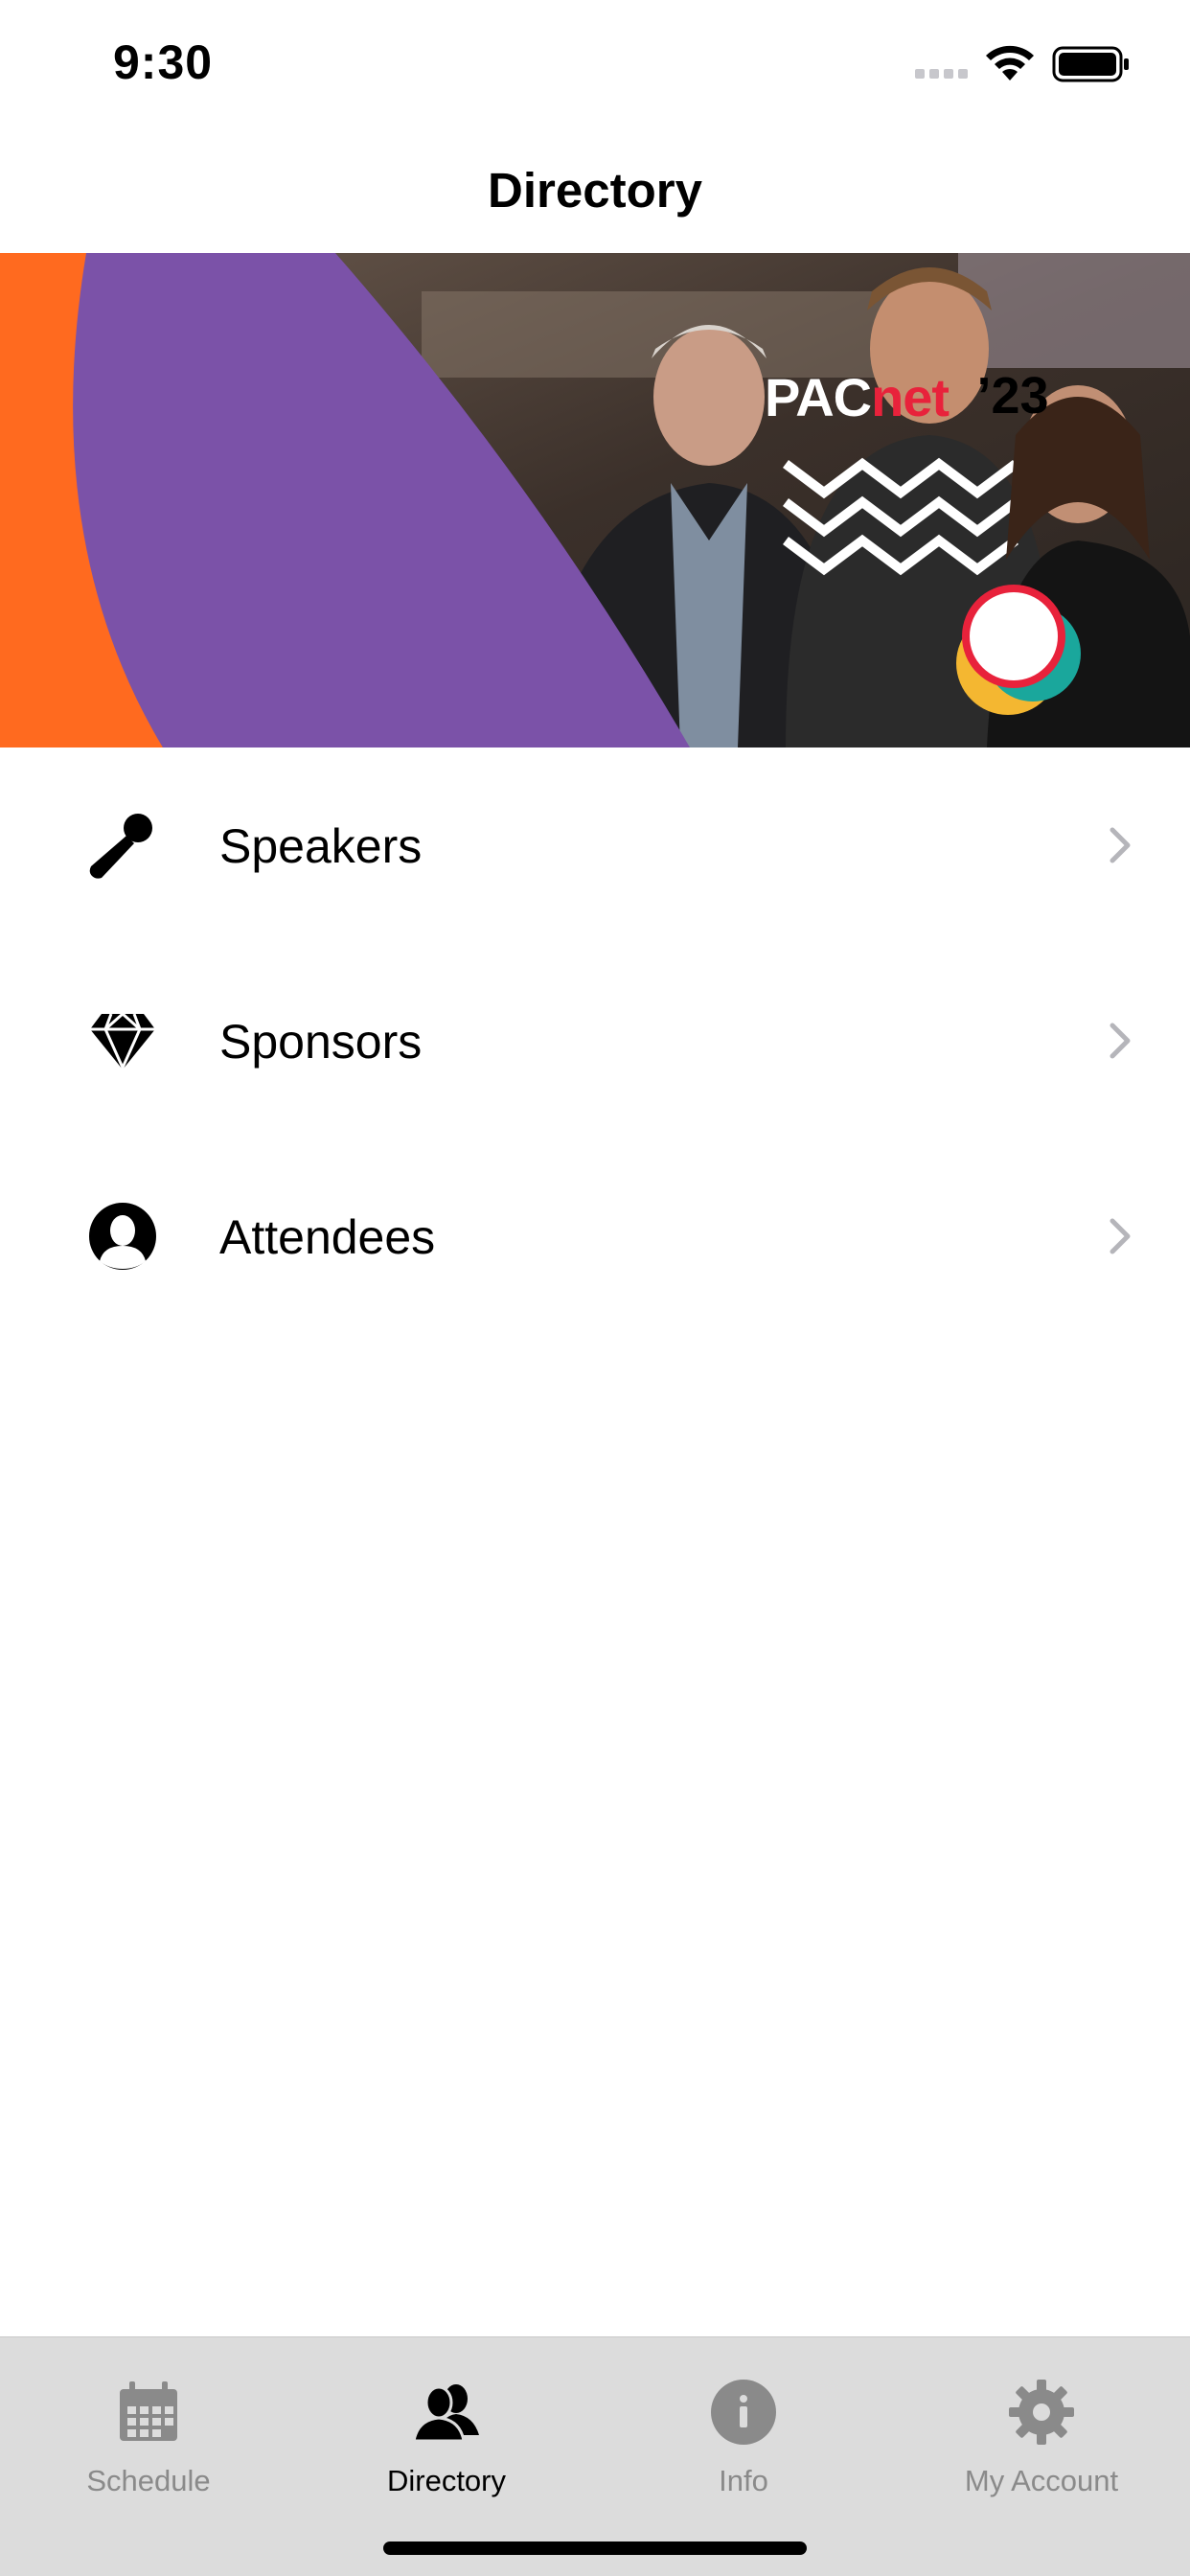 The image size is (1190, 2576). What do you see at coordinates (595, 1236) in the screenshot?
I see `menu-item-attendees: Attendees` at bounding box center [595, 1236].